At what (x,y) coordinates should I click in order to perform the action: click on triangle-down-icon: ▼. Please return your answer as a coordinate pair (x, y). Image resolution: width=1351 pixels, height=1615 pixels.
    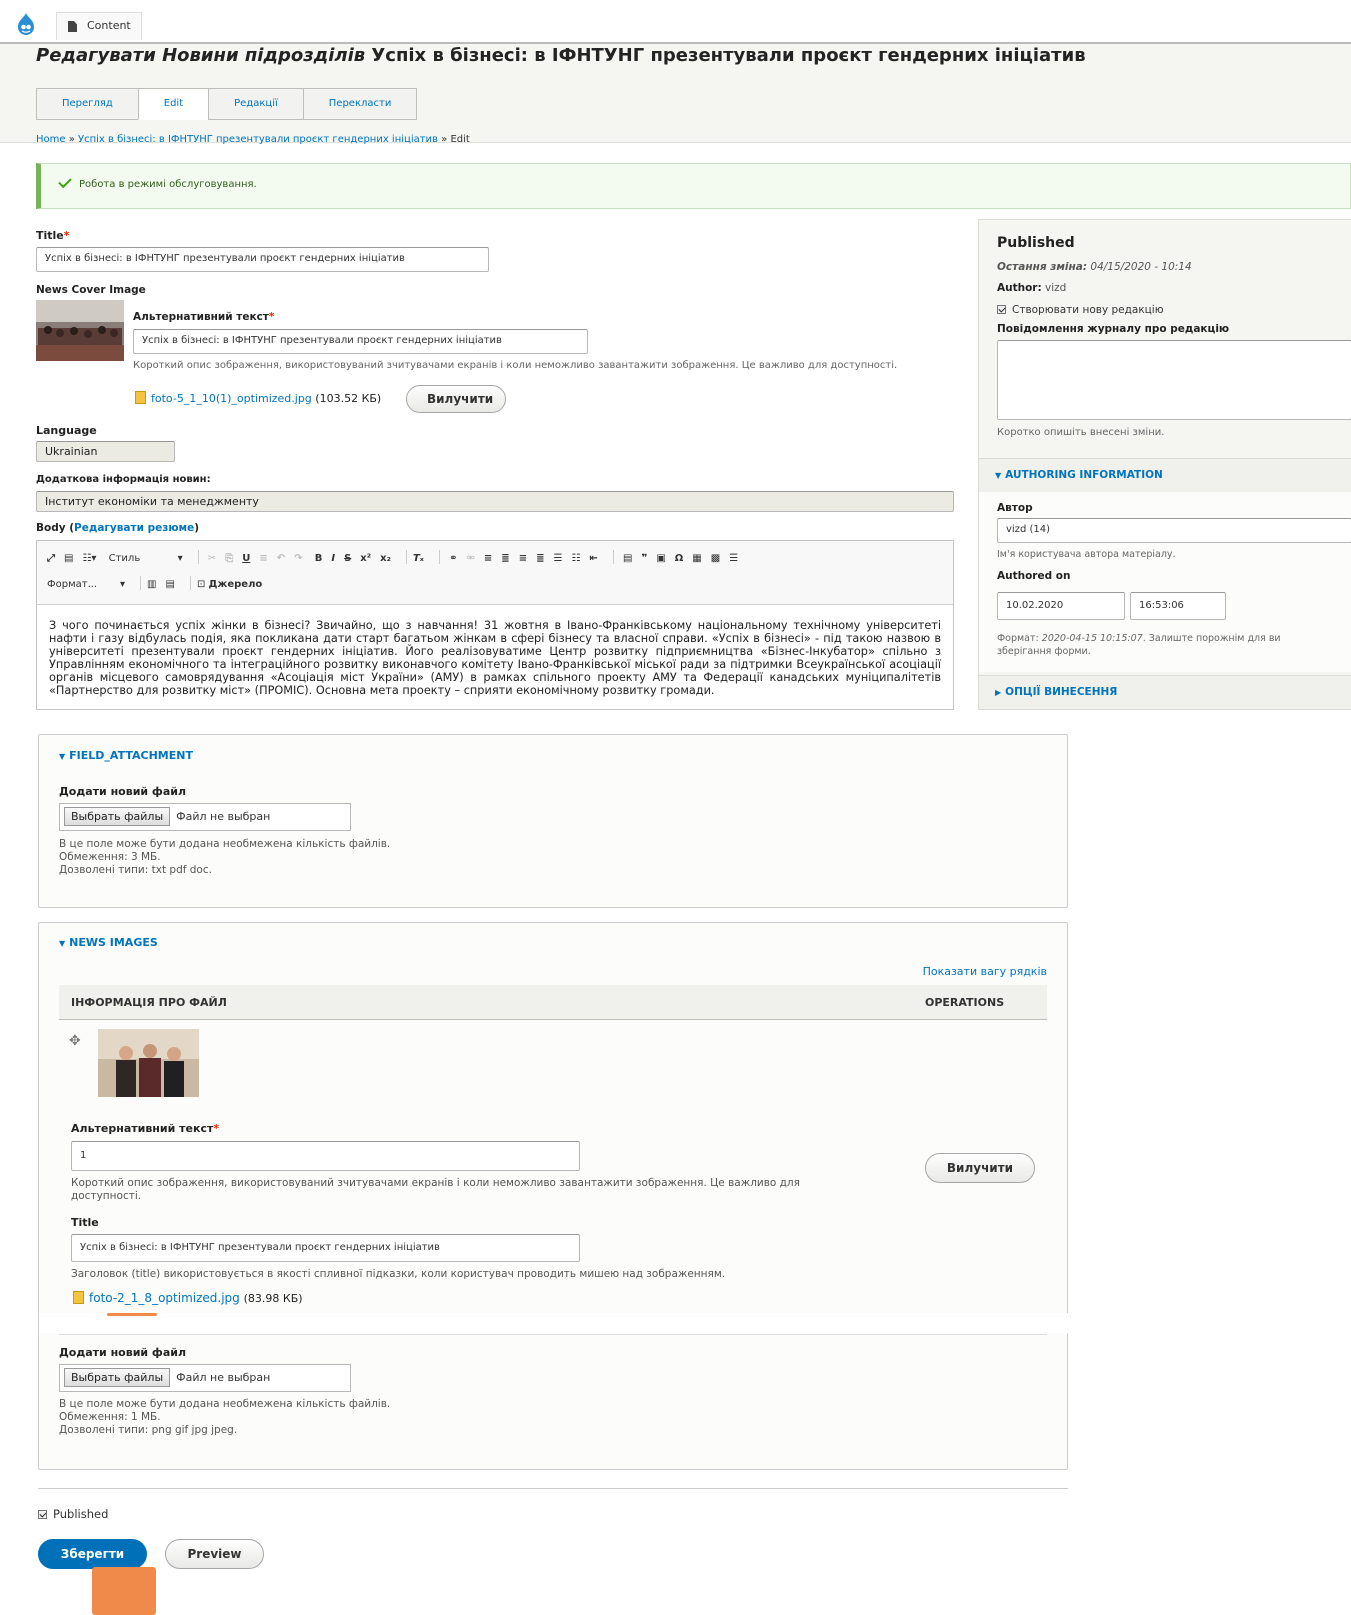
    Looking at the image, I should click on (998, 475).